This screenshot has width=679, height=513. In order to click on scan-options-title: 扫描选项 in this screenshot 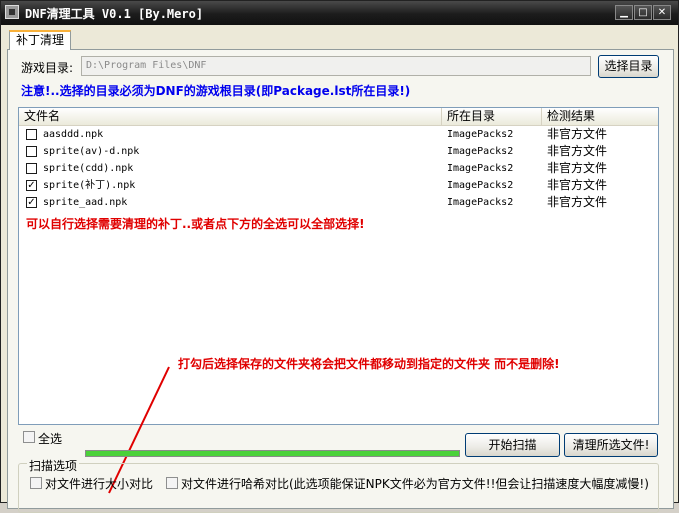, I will do `click(53, 465)`.